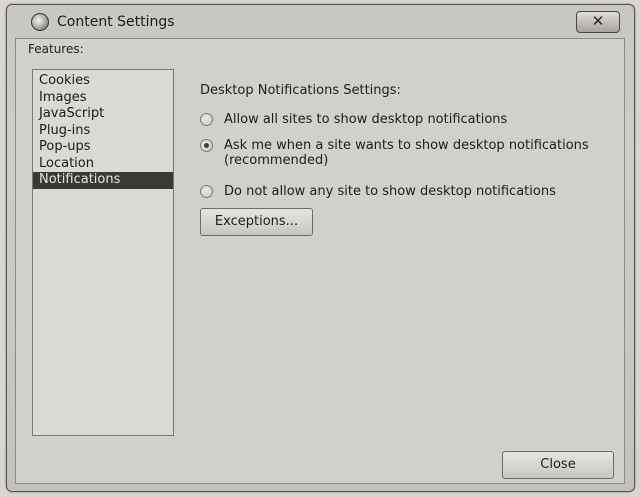 The height and width of the screenshot is (497, 641). Describe the element at coordinates (56, 49) in the screenshot. I see `features-label: Features:` at that location.